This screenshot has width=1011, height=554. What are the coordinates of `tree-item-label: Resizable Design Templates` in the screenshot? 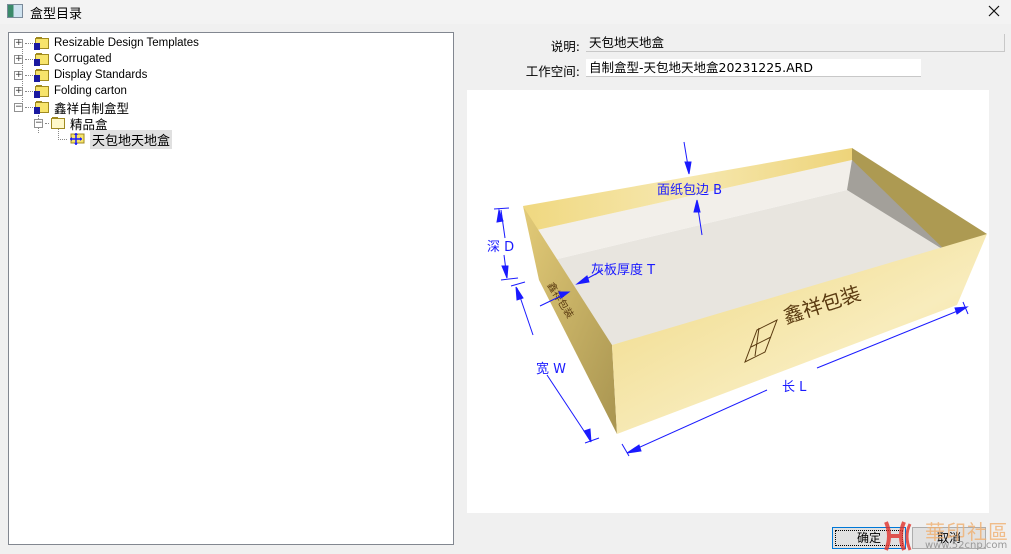 It's located at (126, 43).